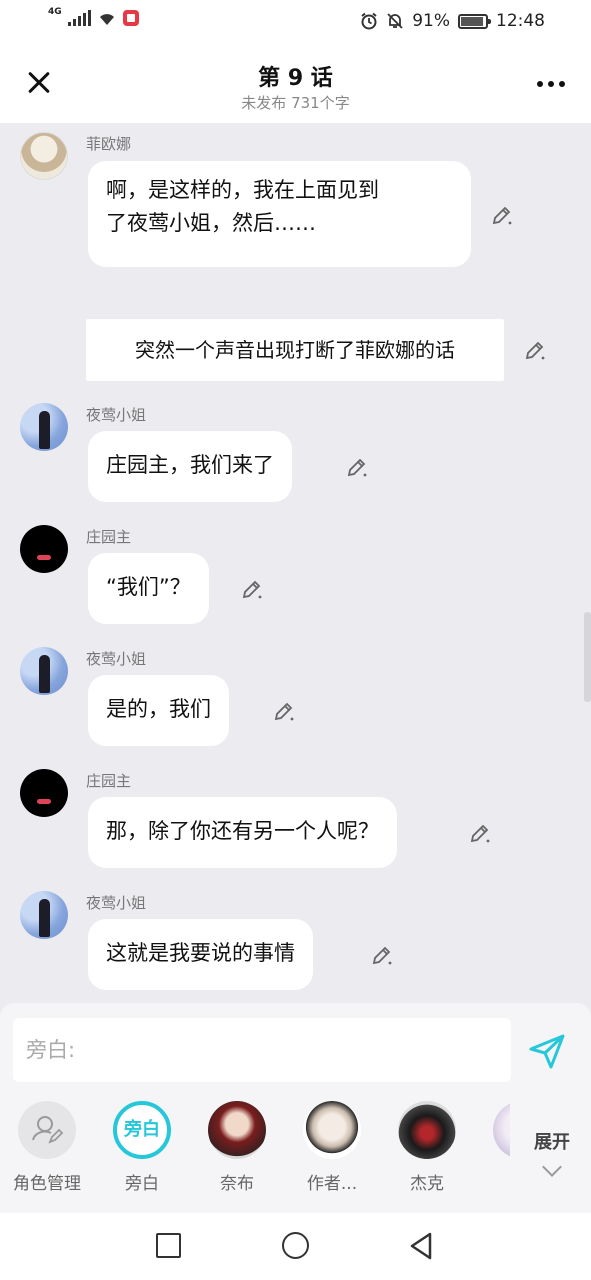  I want to click on app-notification-icon, so click(130, 18).